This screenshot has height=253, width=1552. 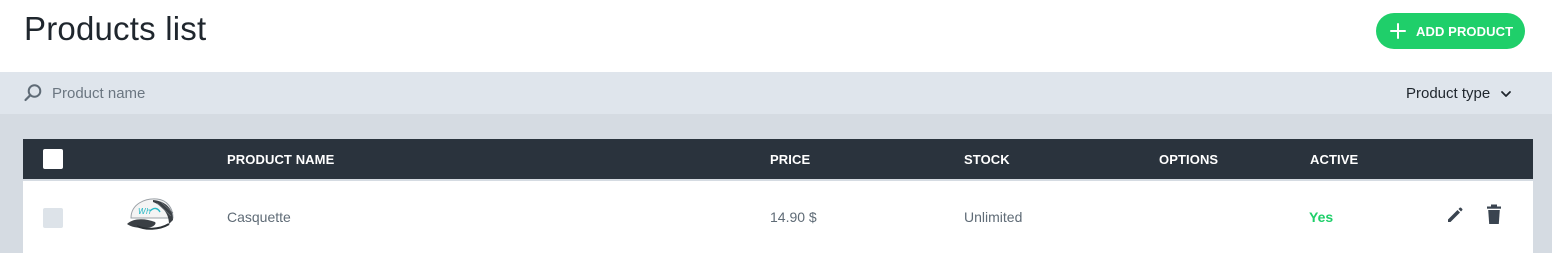 What do you see at coordinates (33, 93) in the screenshot?
I see `search-icon` at bounding box center [33, 93].